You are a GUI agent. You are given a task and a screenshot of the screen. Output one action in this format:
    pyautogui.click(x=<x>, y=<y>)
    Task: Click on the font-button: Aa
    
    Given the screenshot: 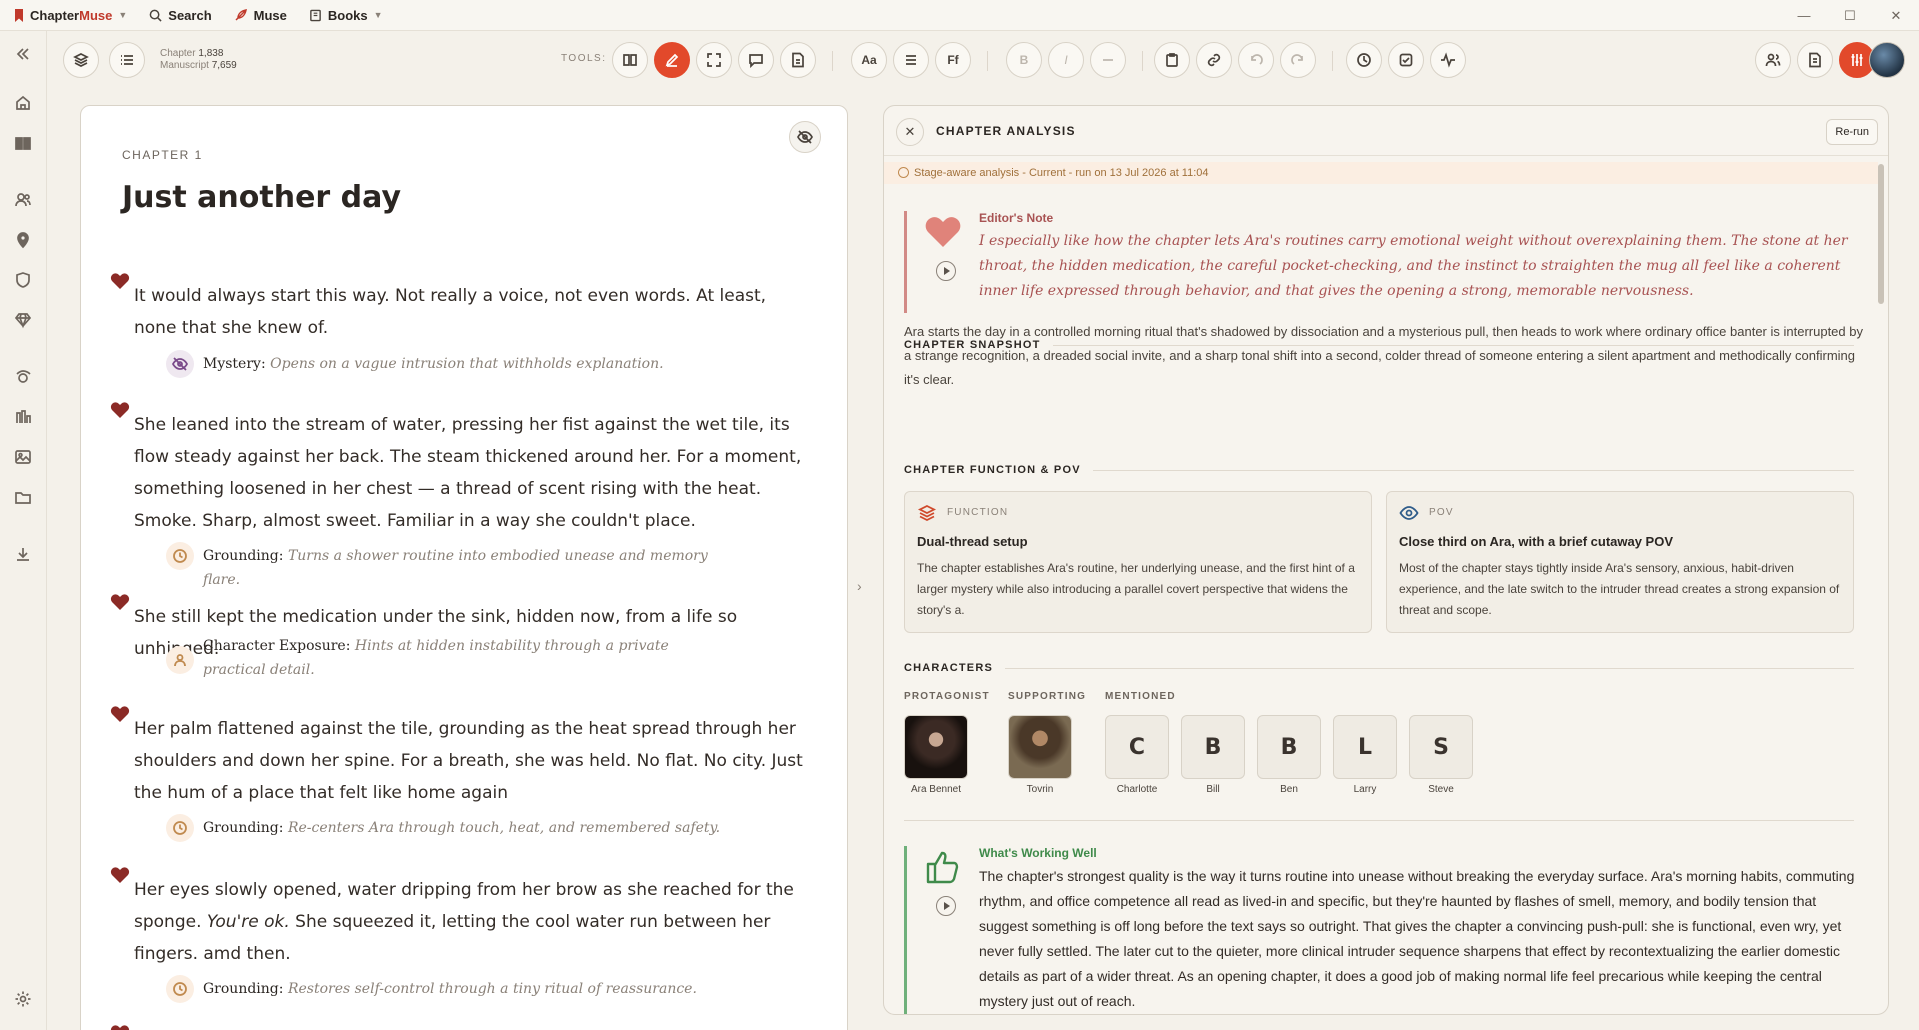 What is the action you would take?
    pyautogui.click(x=869, y=60)
    